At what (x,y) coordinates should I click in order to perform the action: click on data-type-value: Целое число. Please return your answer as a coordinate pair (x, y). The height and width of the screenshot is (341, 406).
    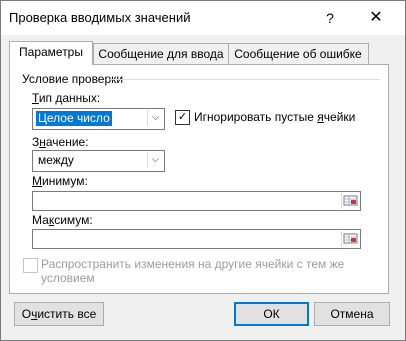
    Looking at the image, I should click on (74, 118).